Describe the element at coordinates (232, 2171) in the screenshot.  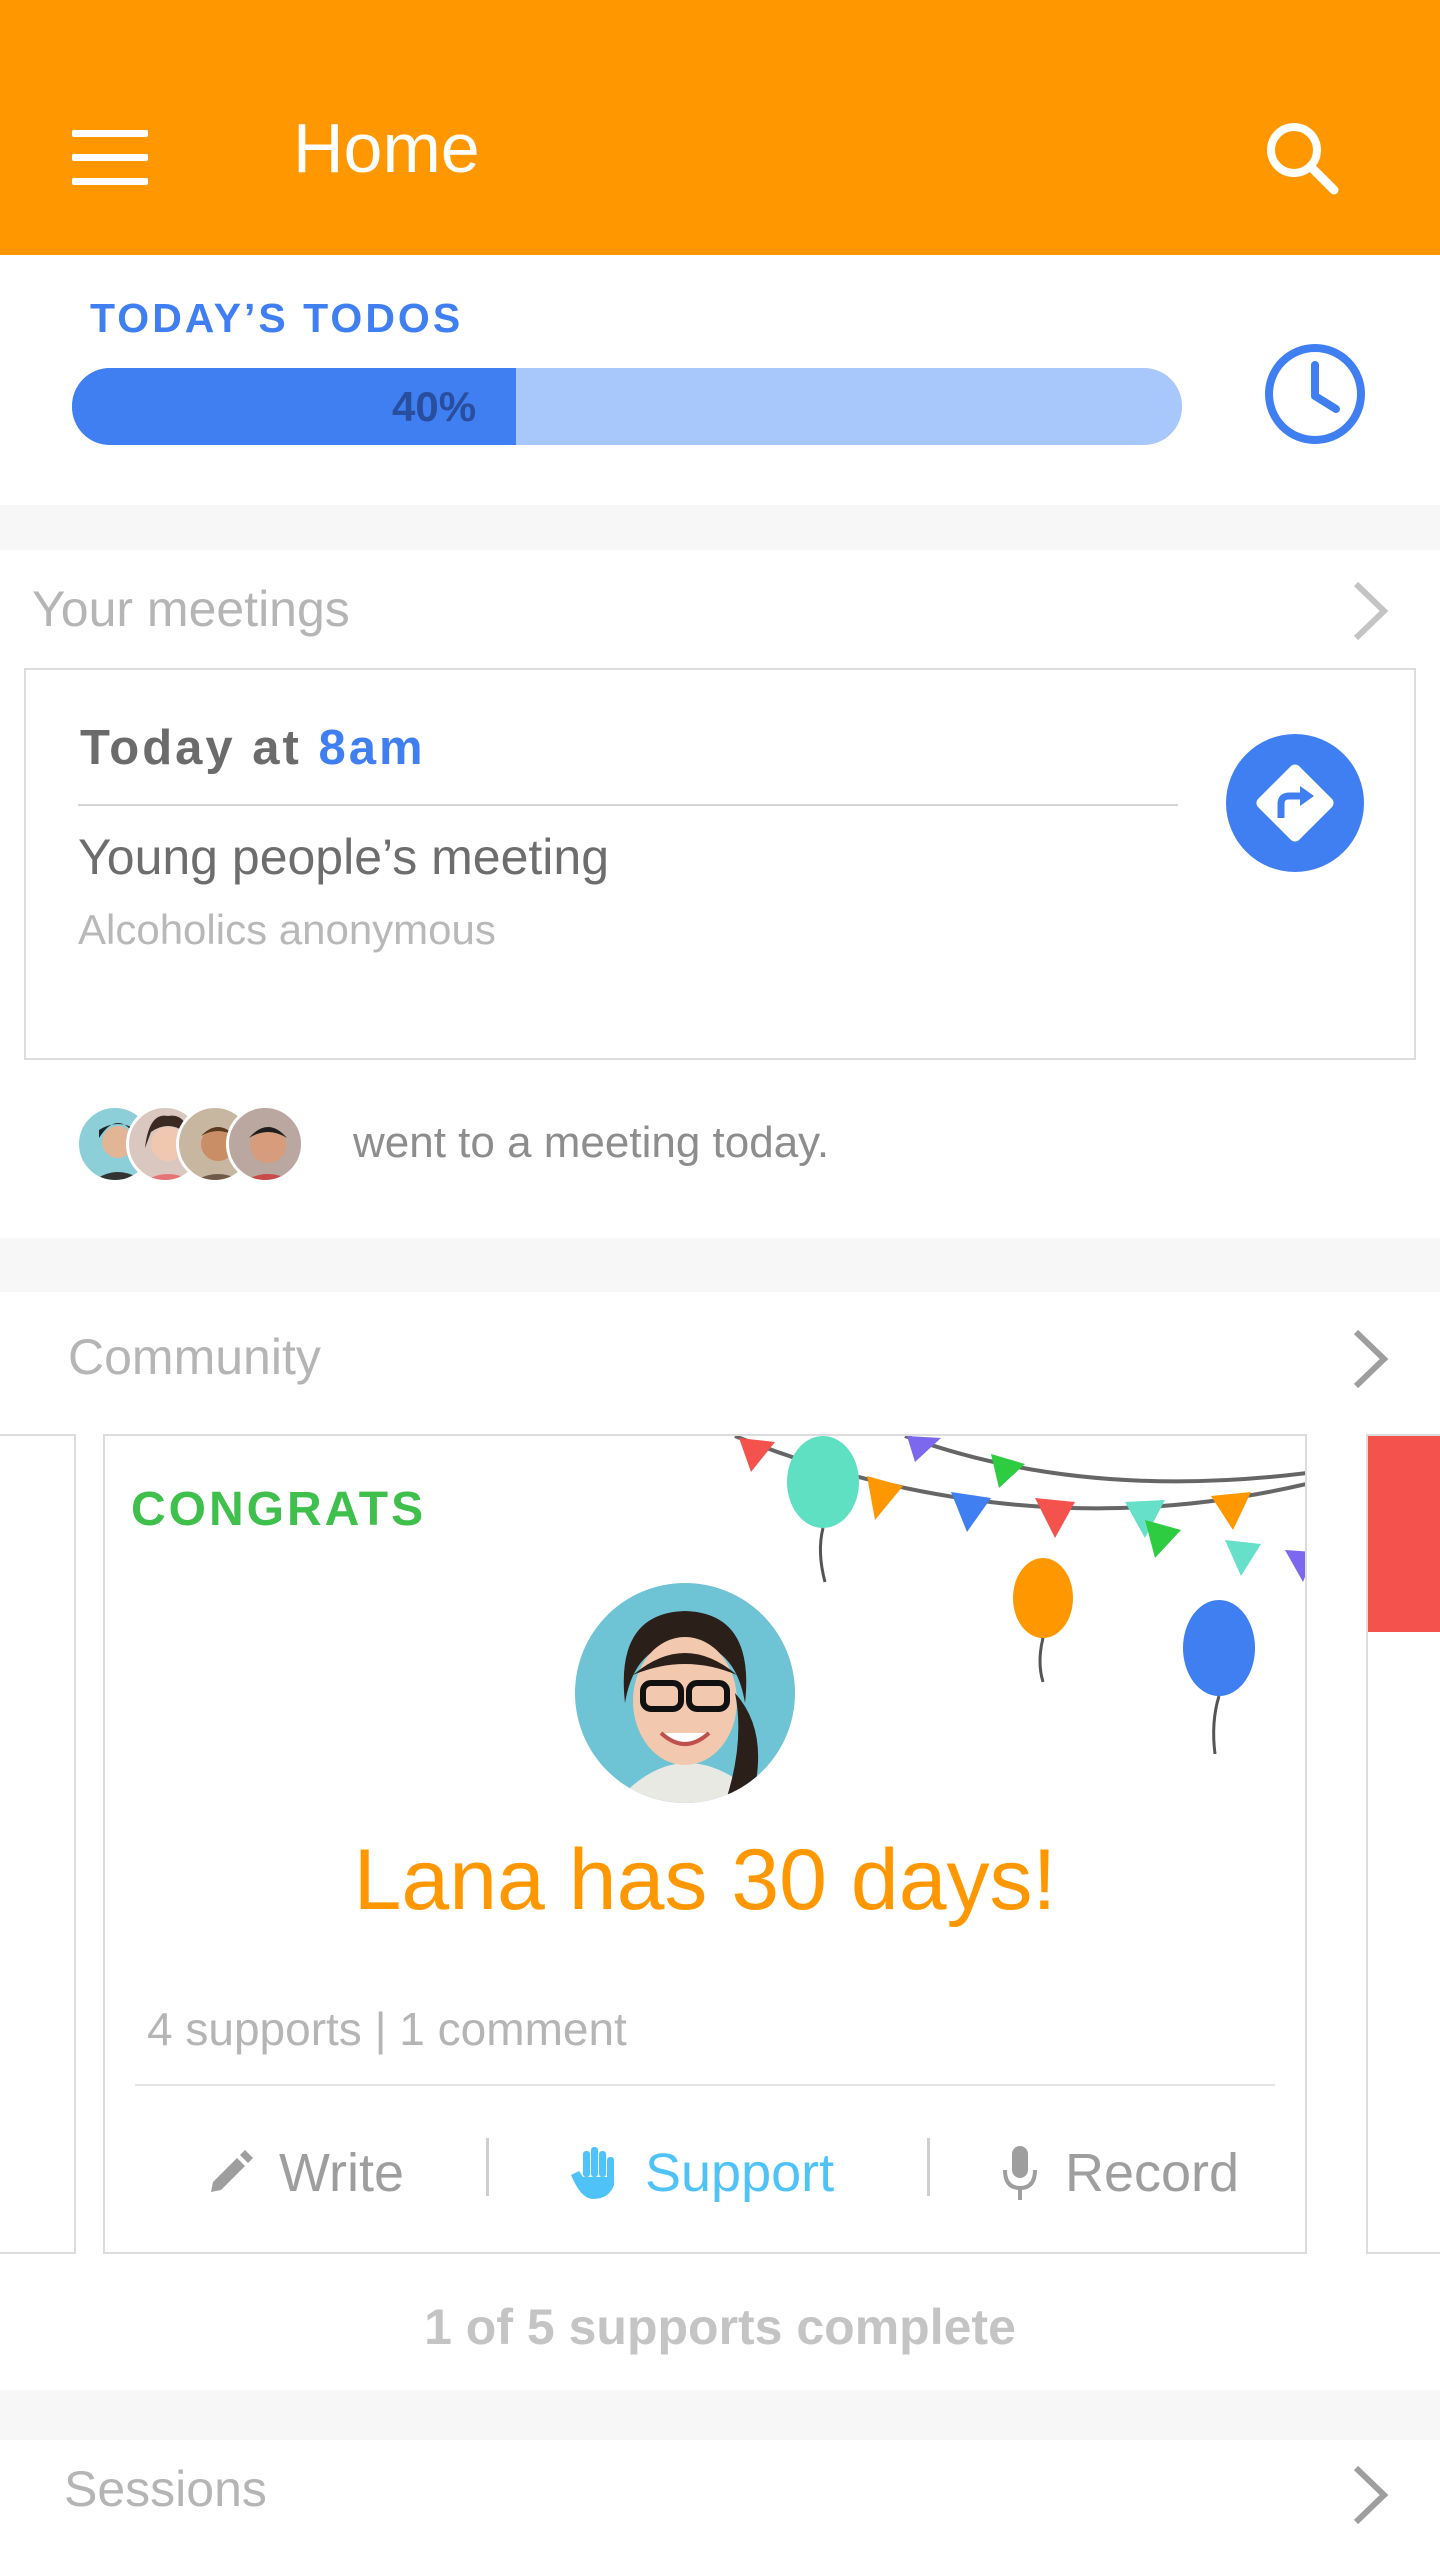
I see `pencil-icon` at that location.